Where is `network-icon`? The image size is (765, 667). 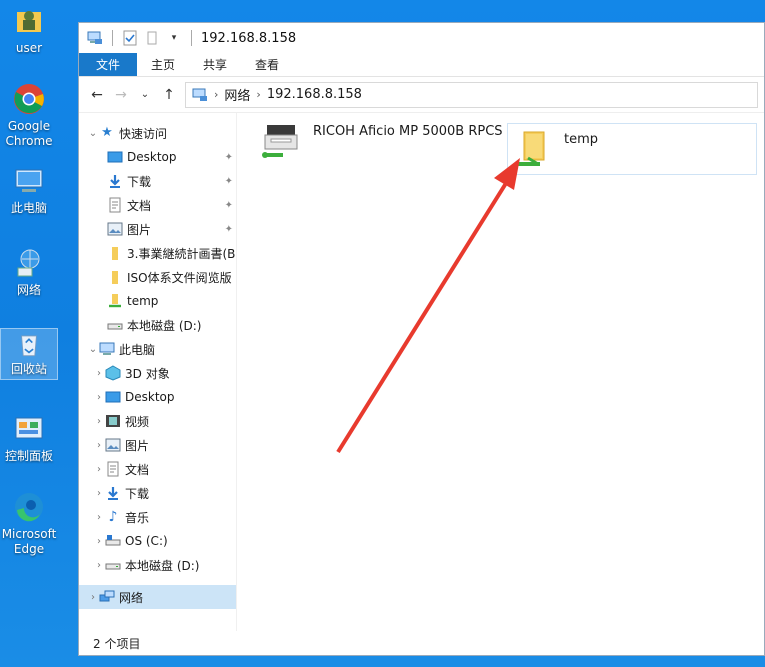 network-icon is located at coordinates (107, 596).